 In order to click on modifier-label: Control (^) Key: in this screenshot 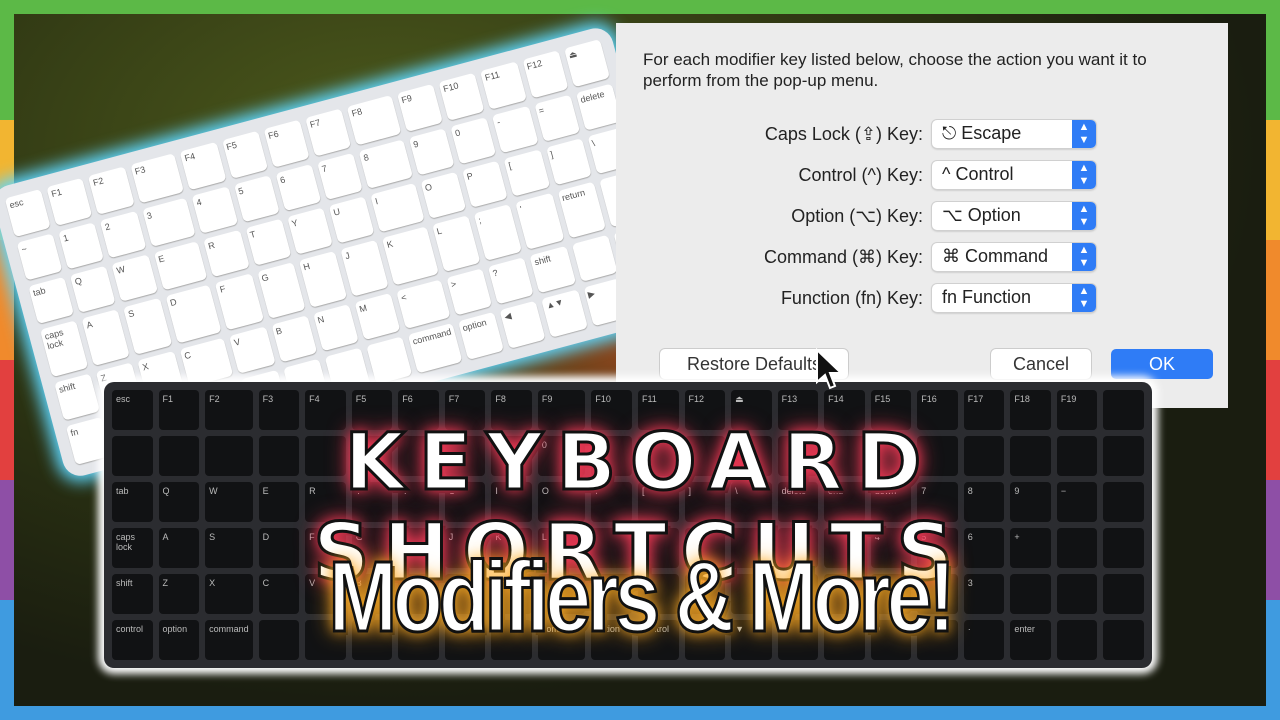, I will do `click(860, 175)`.